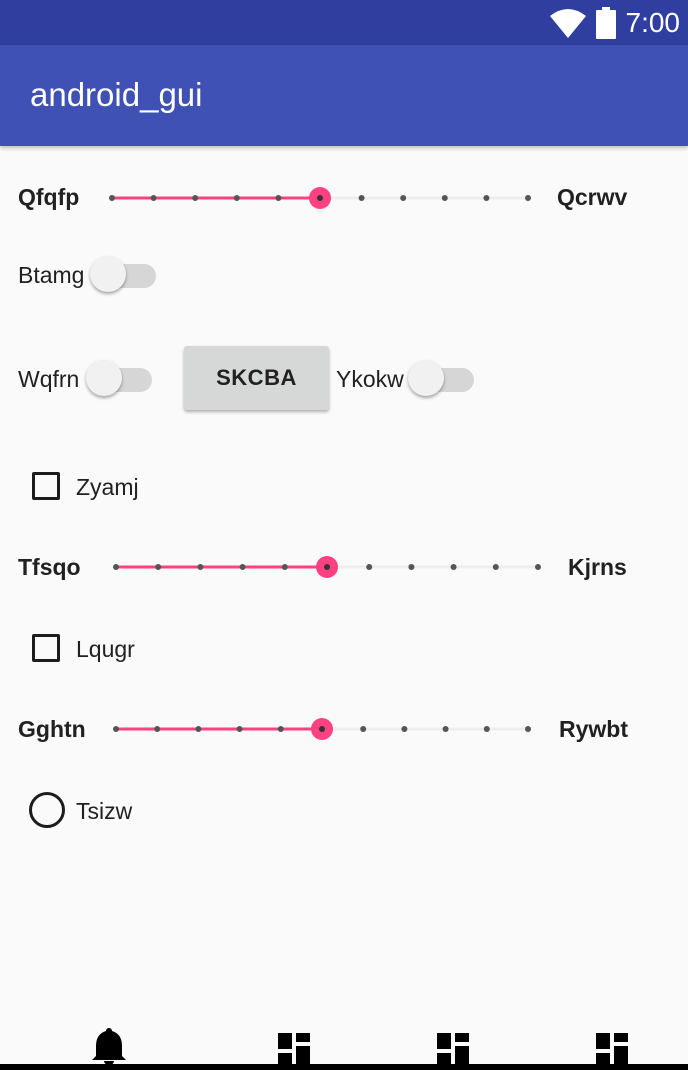  I want to click on status-bar: 7:00, so click(344, 22).